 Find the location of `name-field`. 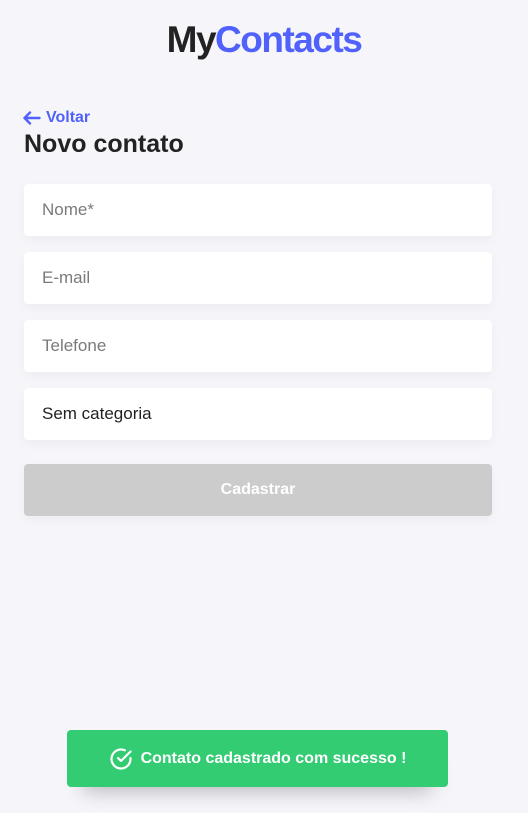

name-field is located at coordinates (258, 210).